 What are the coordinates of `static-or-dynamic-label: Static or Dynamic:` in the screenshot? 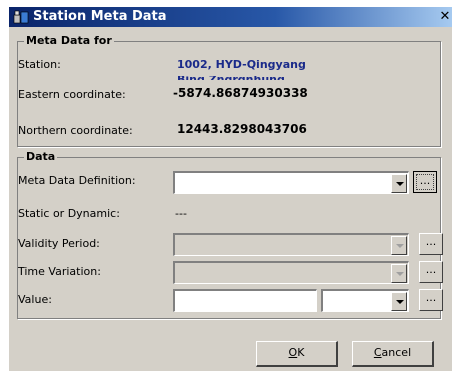 It's located at (69, 213).